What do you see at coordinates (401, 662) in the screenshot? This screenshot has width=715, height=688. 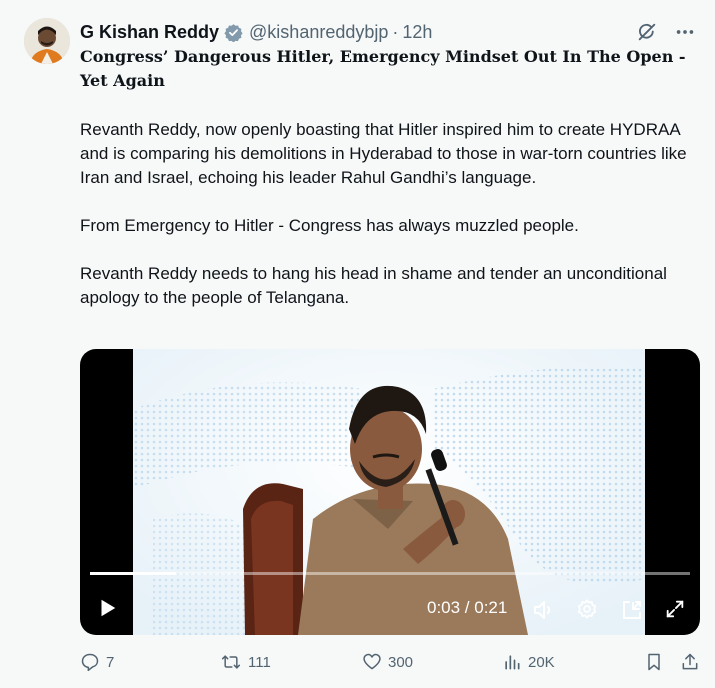 I see `like-count: 300` at bounding box center [401, 662].